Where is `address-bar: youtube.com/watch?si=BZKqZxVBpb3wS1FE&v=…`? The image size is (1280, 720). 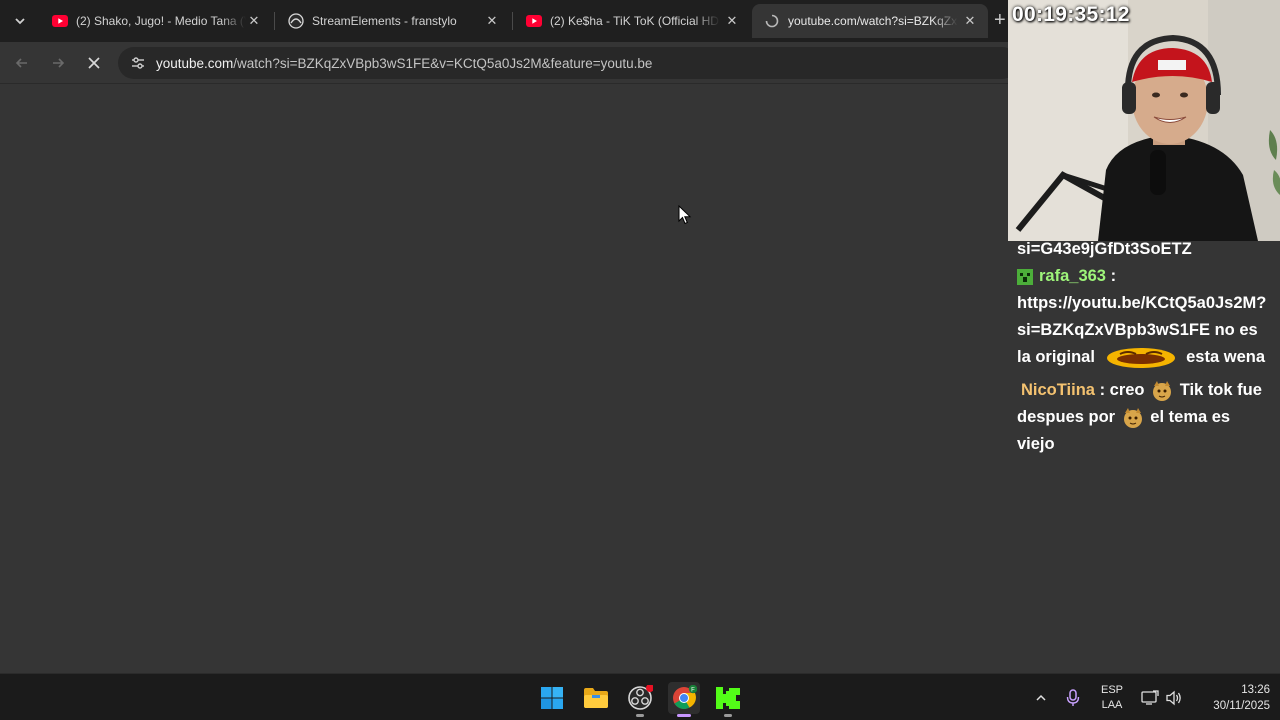 address-bar: youtube.com/watch?si=BZKqZxVBpb3wS1FE&v=… is located at coordinates (568, 63).